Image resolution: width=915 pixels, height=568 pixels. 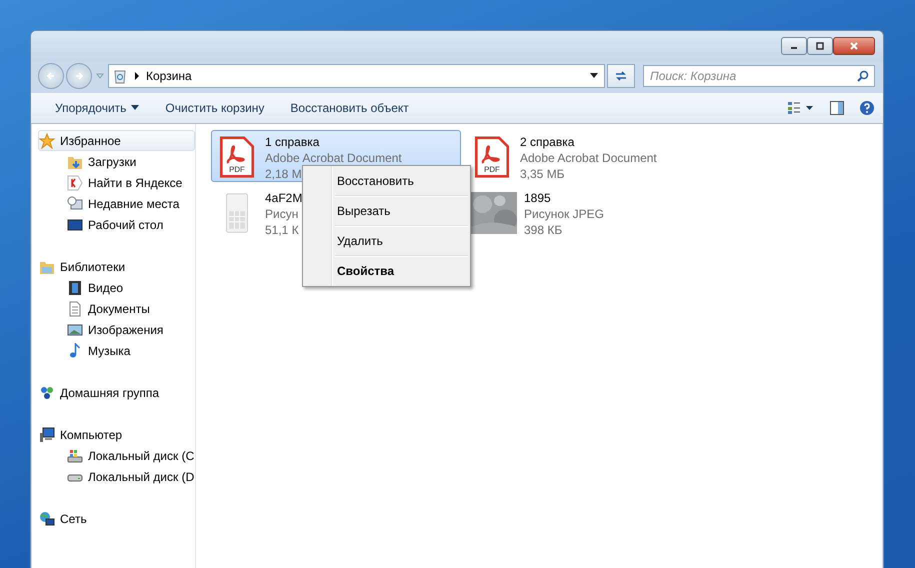 I want to click on file-type: Рисун, so click(x=281, y=214).